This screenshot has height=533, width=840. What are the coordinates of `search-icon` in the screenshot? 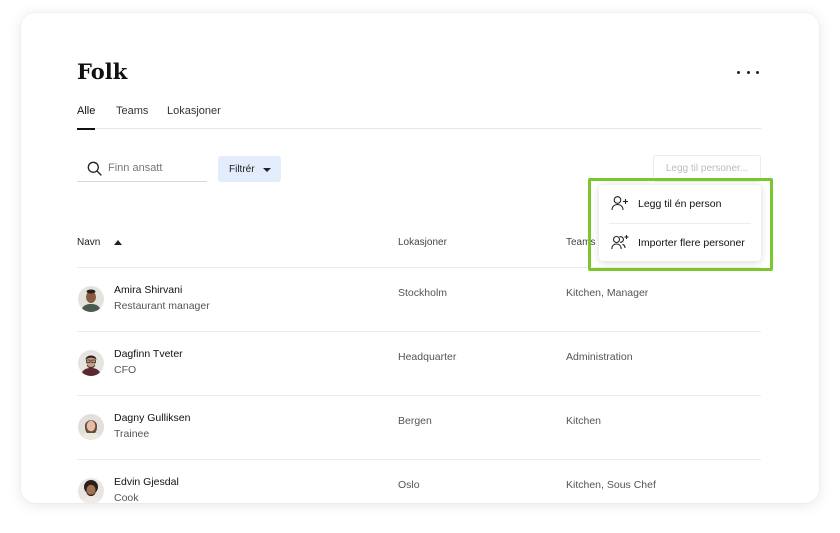 It's located at (94, 168).